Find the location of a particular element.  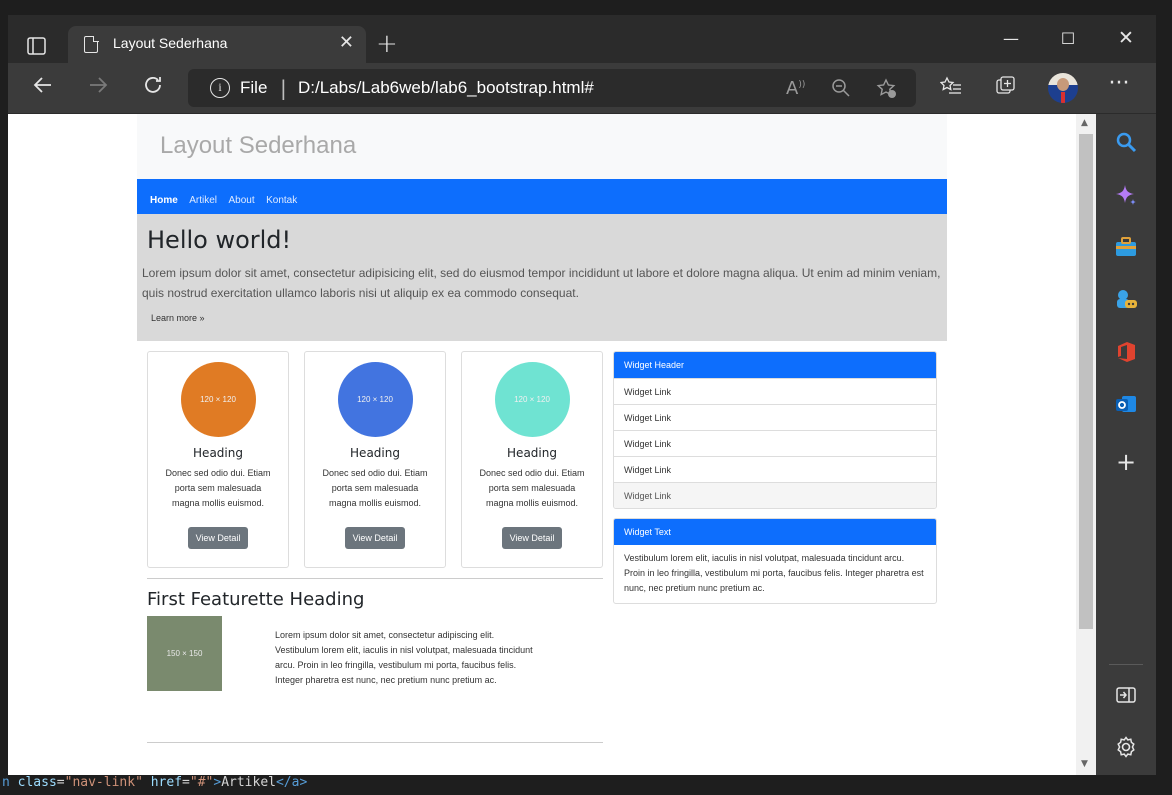

forward-icon is located at coordinates (98, 88).